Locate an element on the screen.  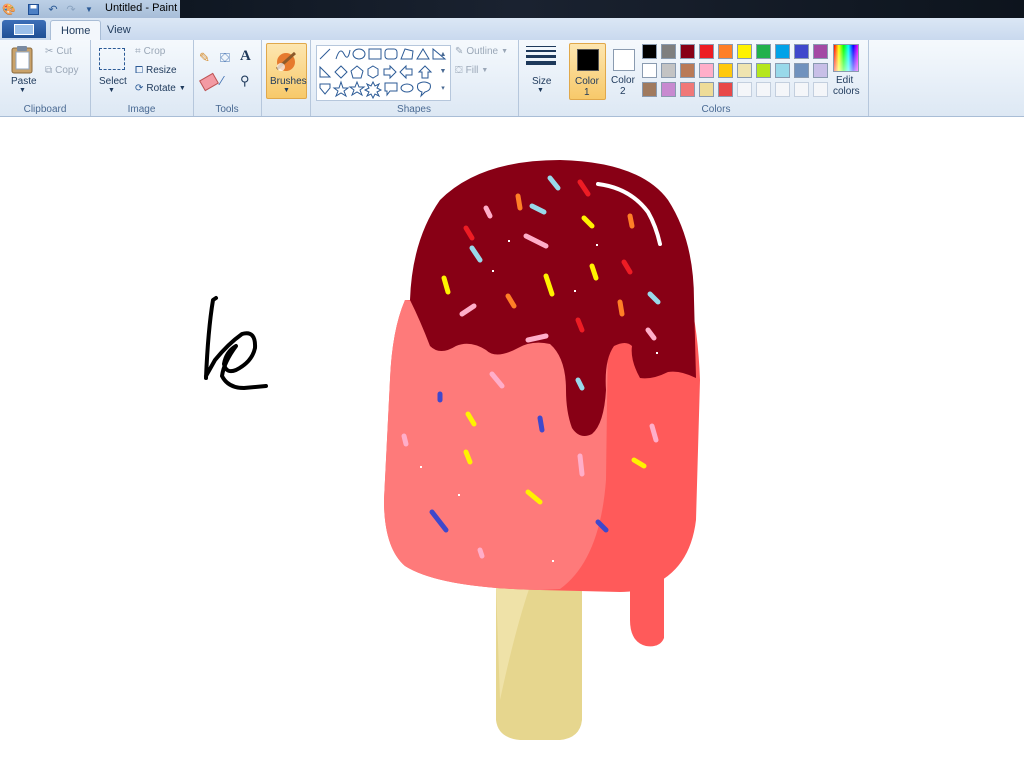
outline-button: ✎ Outline ▼ is located at coordinates (481, 51).